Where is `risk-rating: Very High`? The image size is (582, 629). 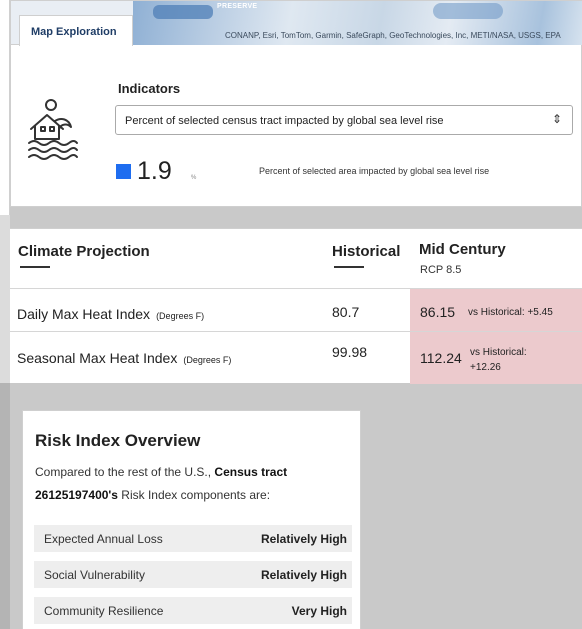
risk-rating: Very High is located at coordinates (319, 611).